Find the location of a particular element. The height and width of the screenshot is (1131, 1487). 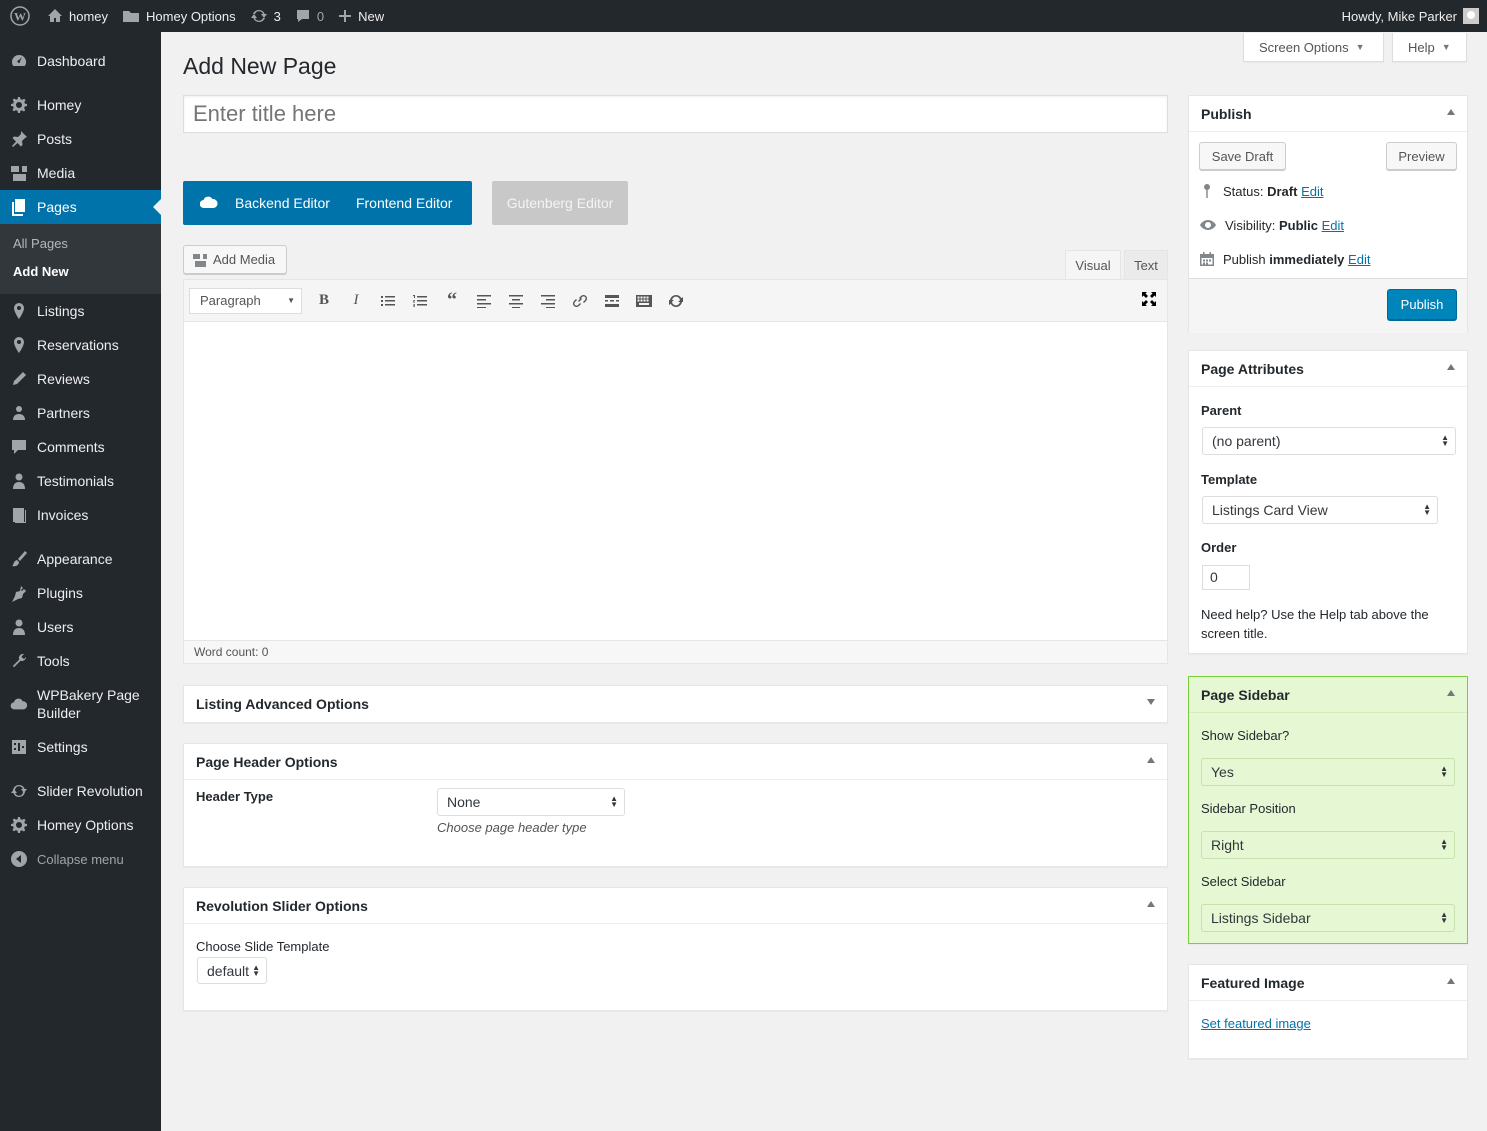

select-sidebar-select: Listings Sidebar ▲ ▼ is located at coordinates (1328, 918).